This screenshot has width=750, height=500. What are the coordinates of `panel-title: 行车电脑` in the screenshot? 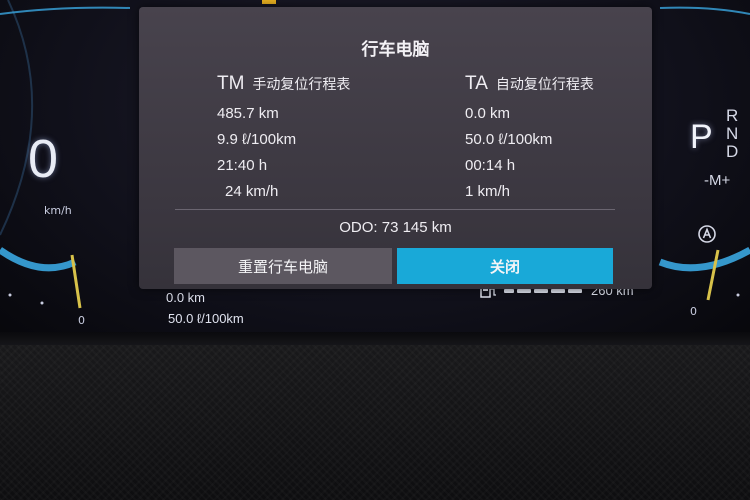 It's located at (395, 50).